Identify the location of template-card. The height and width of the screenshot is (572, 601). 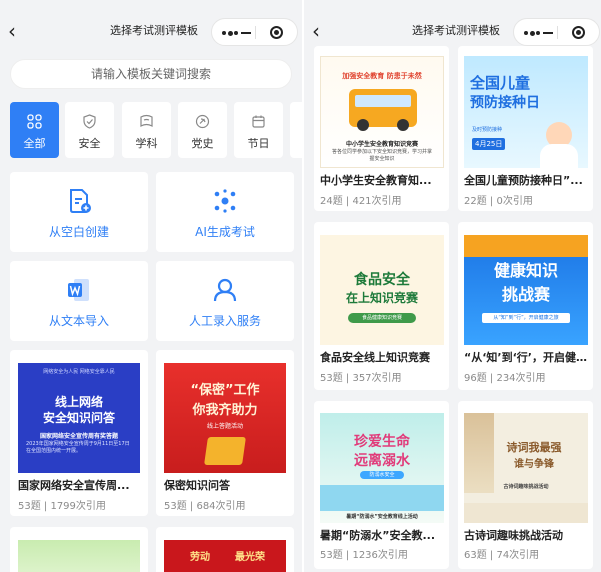
(79, 549).